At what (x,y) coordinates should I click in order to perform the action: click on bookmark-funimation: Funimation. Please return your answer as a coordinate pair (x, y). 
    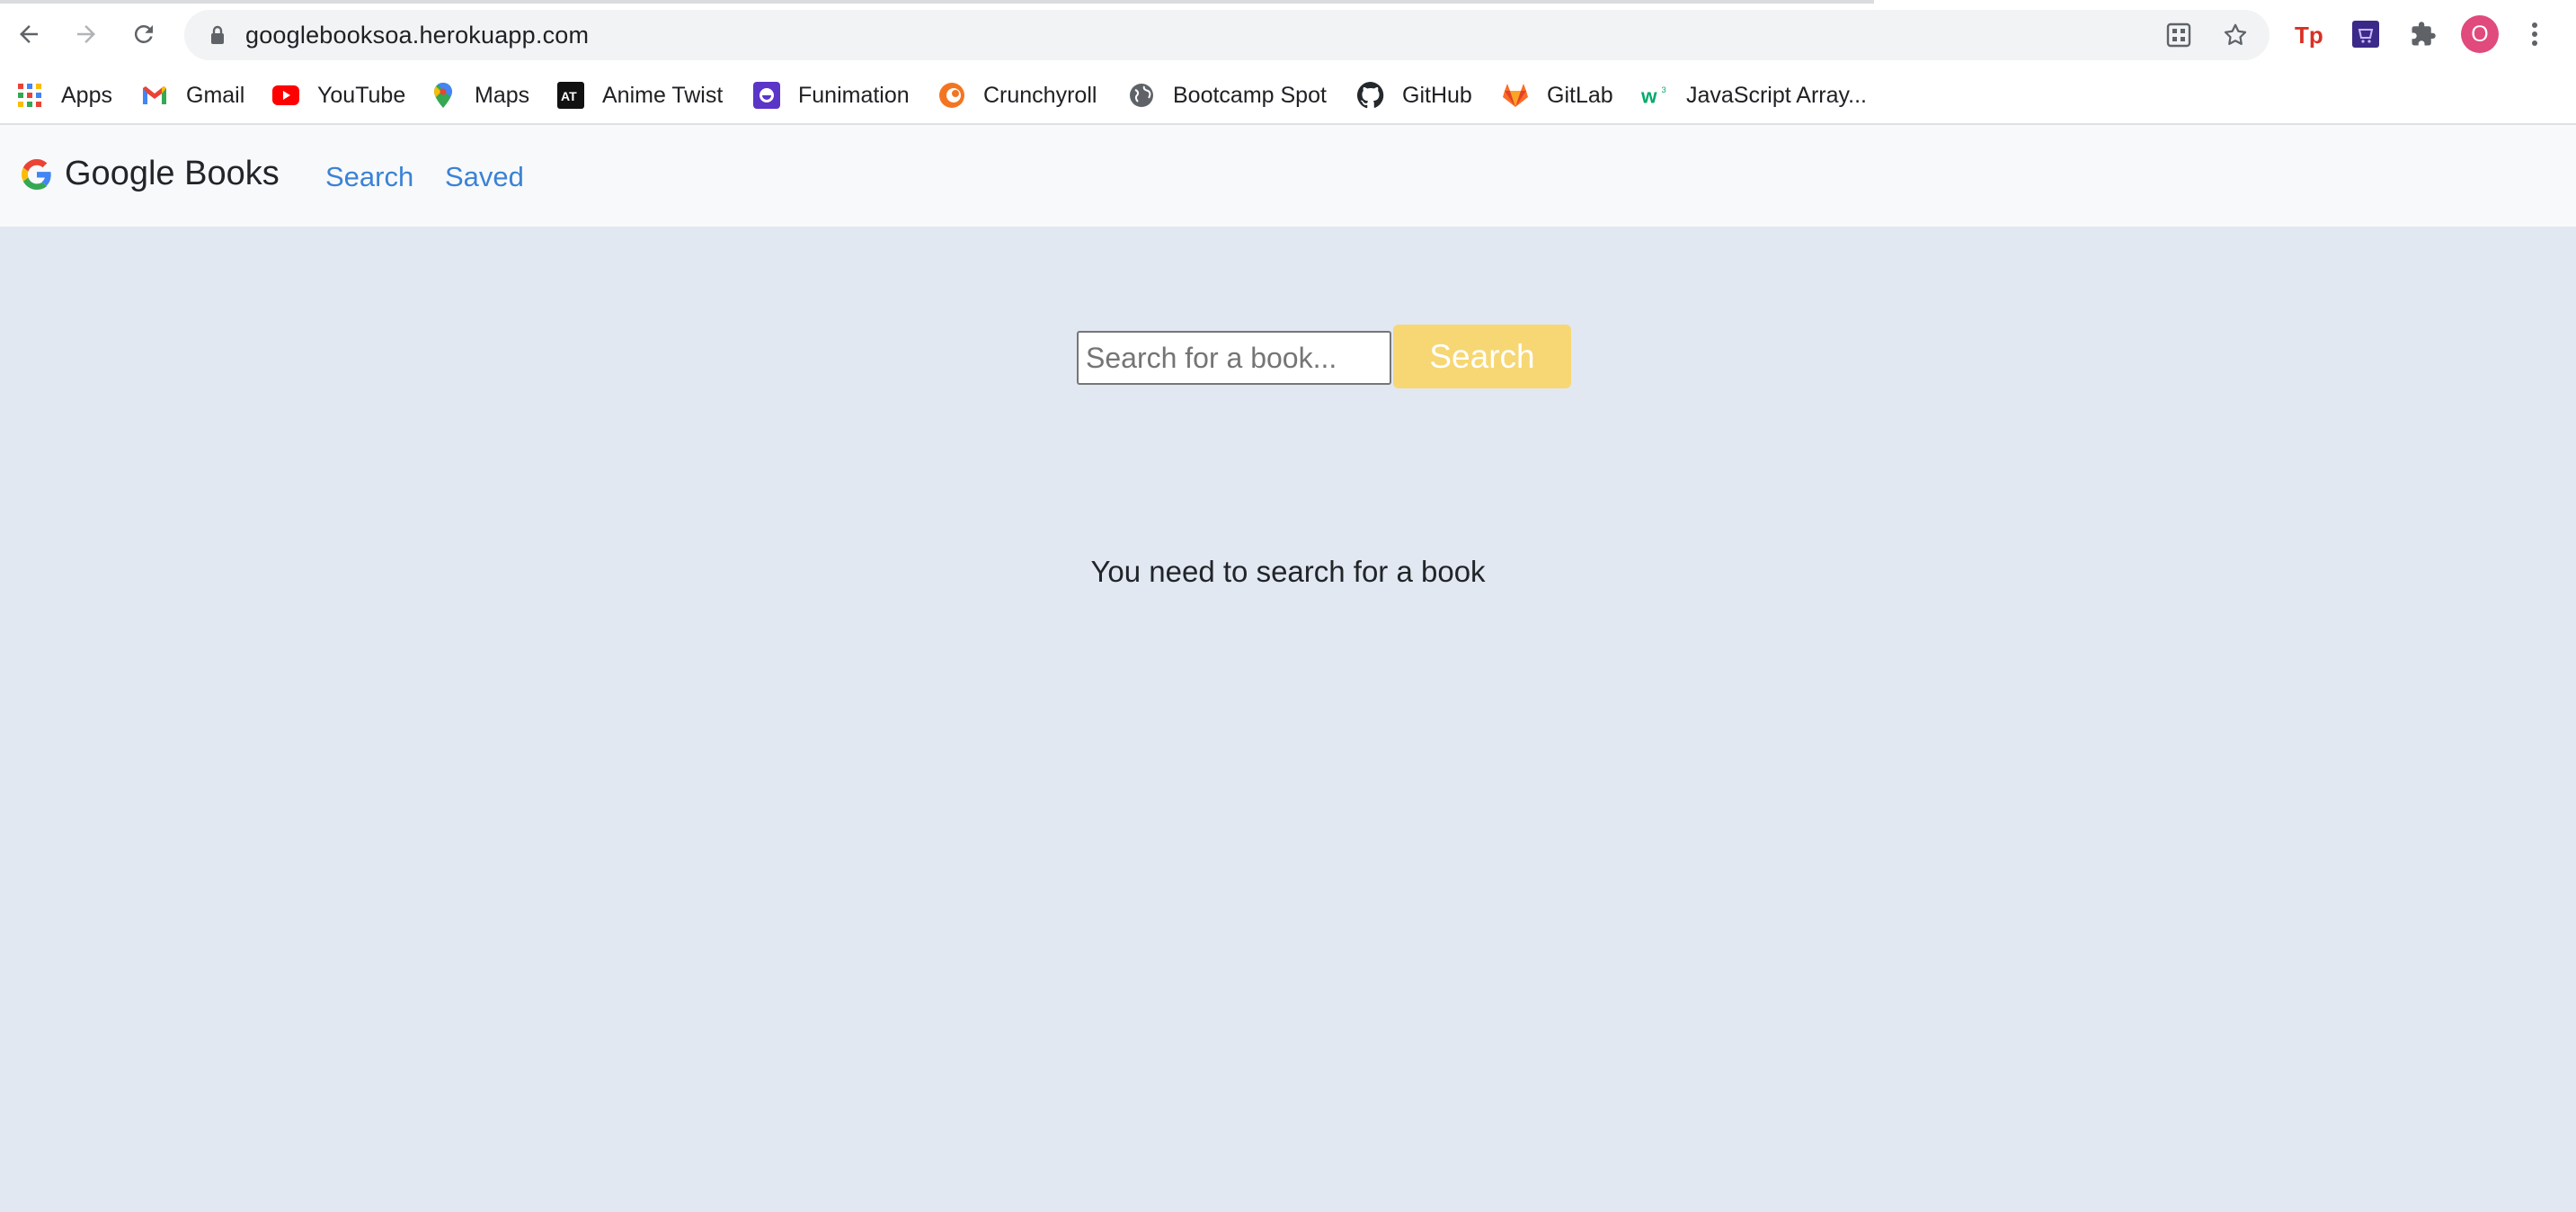
    Looking at the image, I should click on (831, 95).